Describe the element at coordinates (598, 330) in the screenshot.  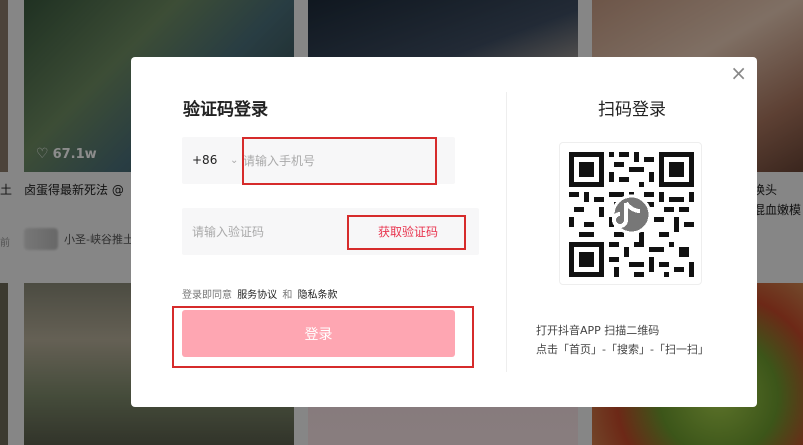
I see `qr-instruction: 打开抖音APP 扫描二维码` at that location.